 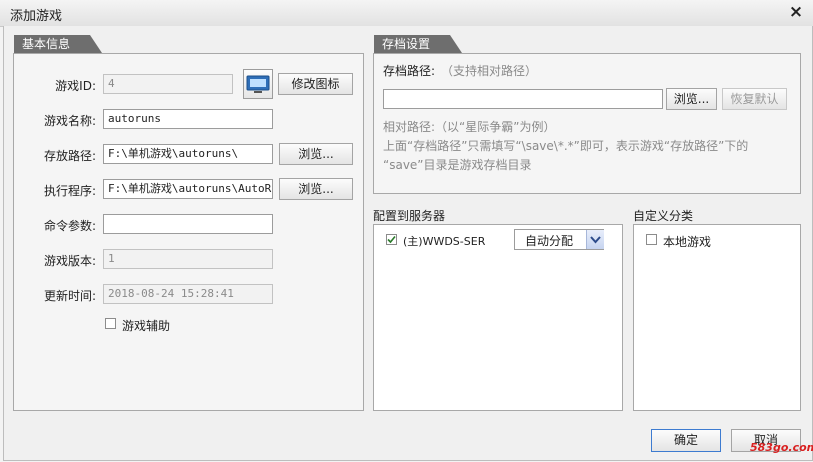 I want to click on update-time-label: 更新时间:, so click(x=69, y=296).